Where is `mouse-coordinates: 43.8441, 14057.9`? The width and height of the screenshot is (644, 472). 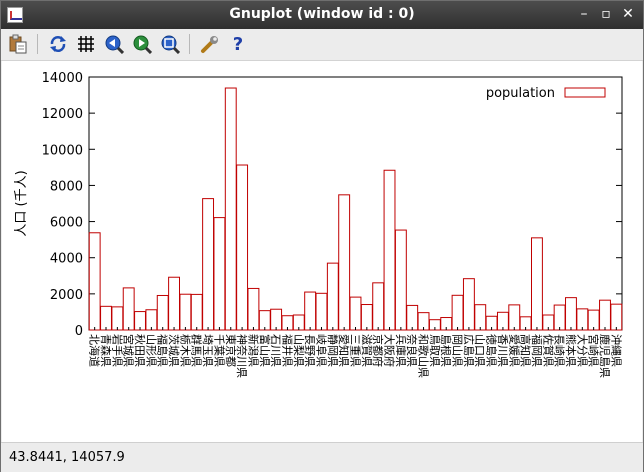 mouse-coordinates: 43.8441, 14057.9 is located at coordinates (67, 457).